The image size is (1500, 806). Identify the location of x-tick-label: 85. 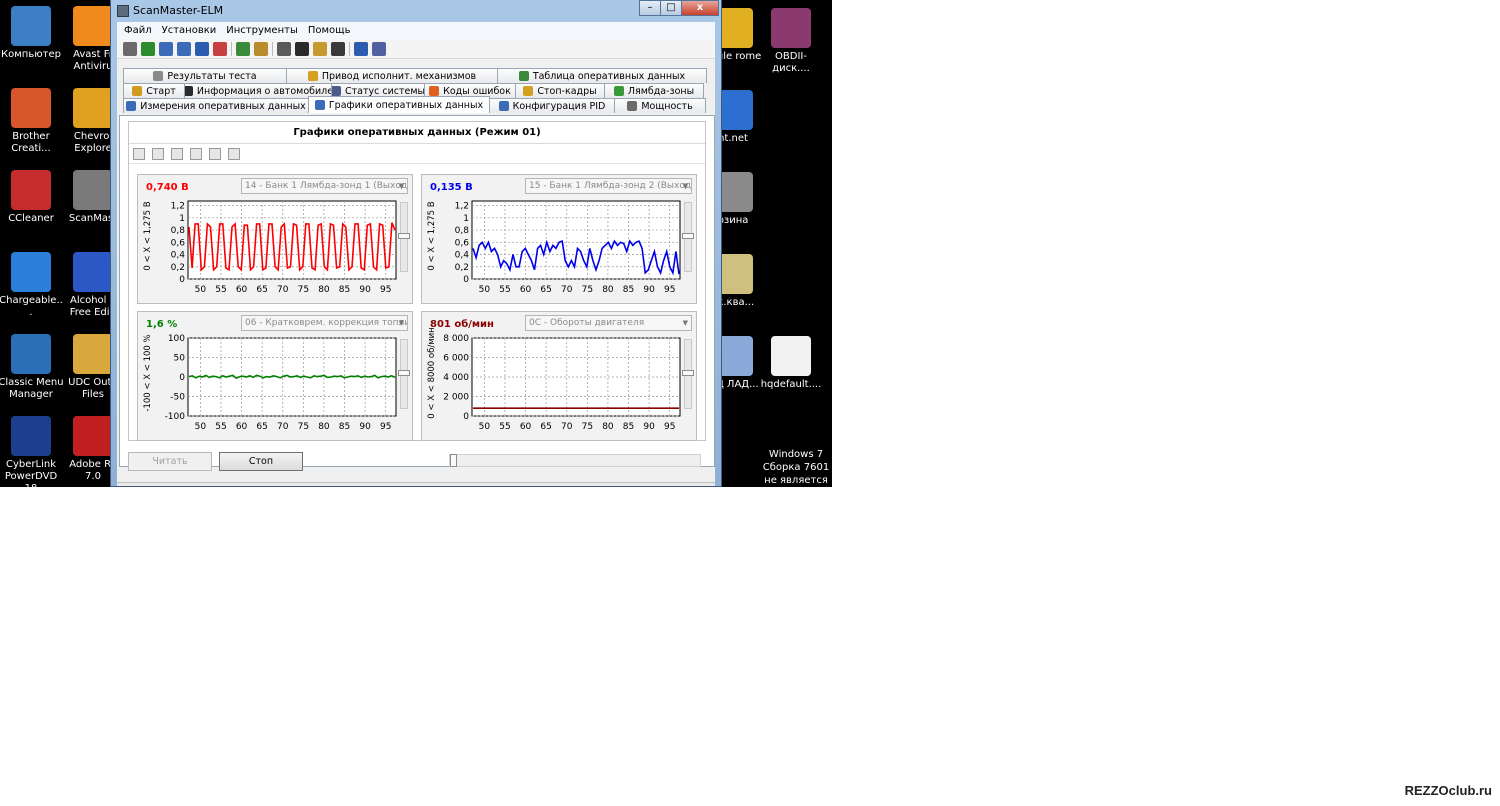
(628, 427).